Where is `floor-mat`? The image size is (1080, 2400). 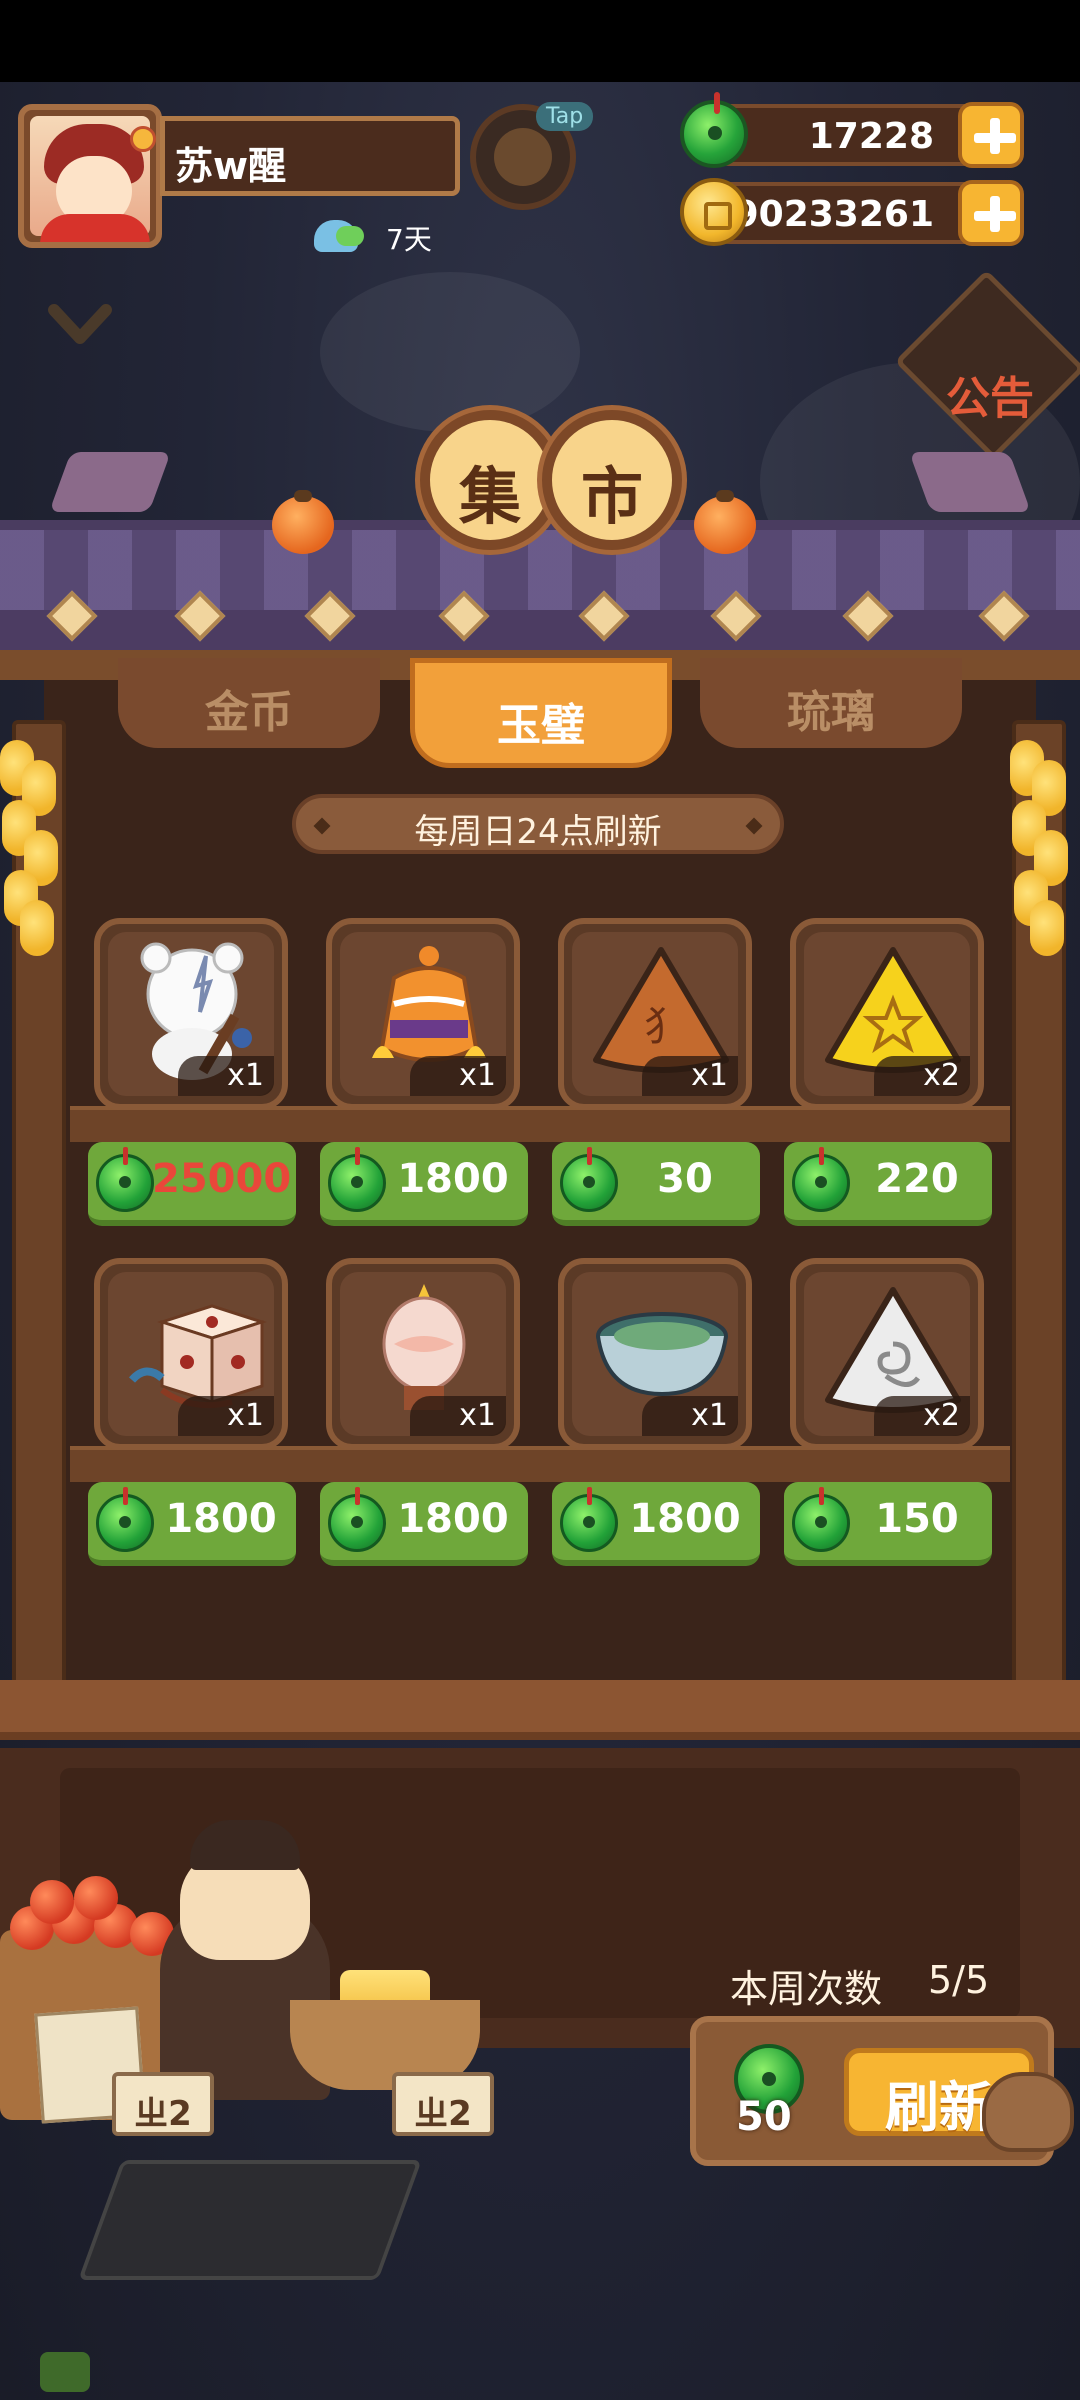 floor-mat is located at coordinates (250, 2220).